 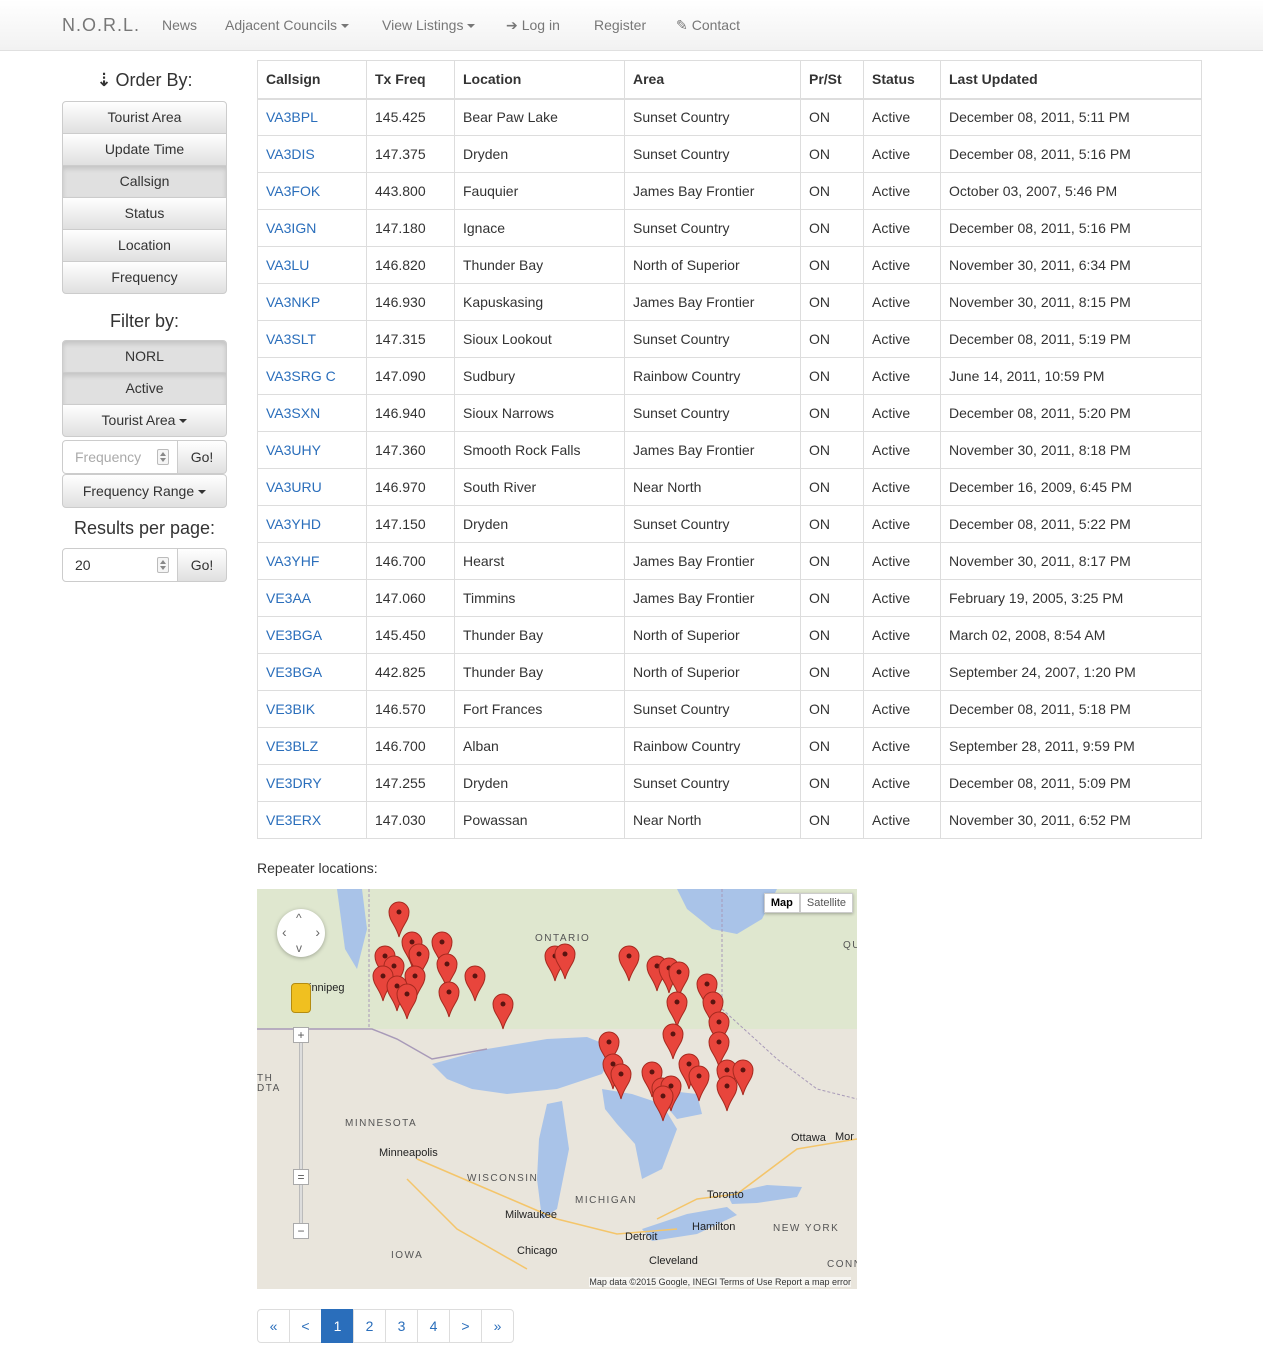 I want to click on order-callsign-button: Callsign, so click(x=144, y=181).